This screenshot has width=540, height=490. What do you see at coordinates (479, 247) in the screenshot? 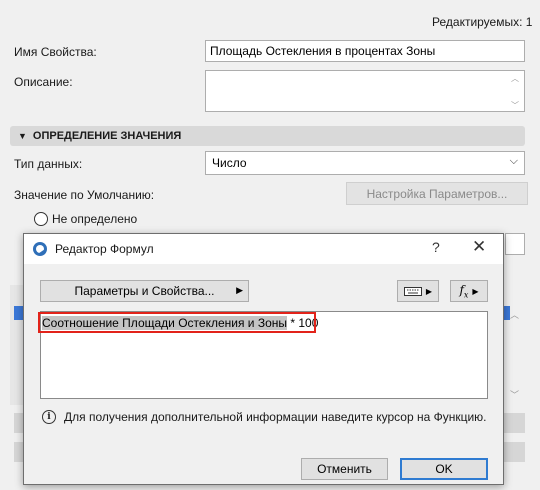
I see `close-icon: ✕` at bounding box center [479, 247].